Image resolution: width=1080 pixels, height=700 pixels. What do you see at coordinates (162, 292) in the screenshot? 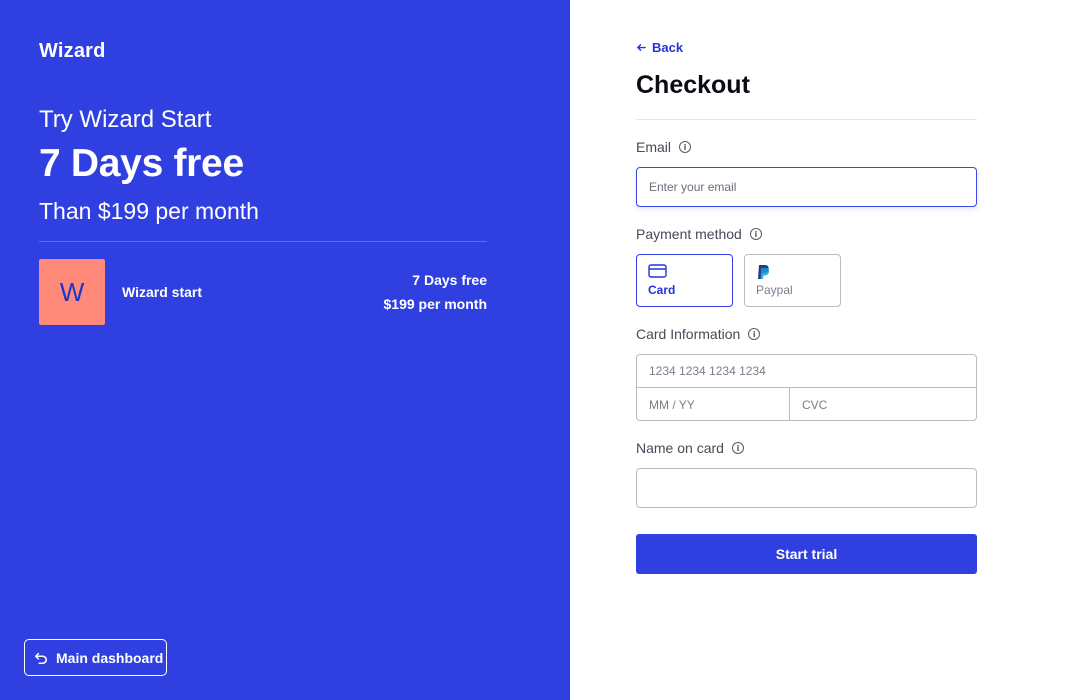
I see `plan-name: Wizard start` at bounding box center [162, 292].